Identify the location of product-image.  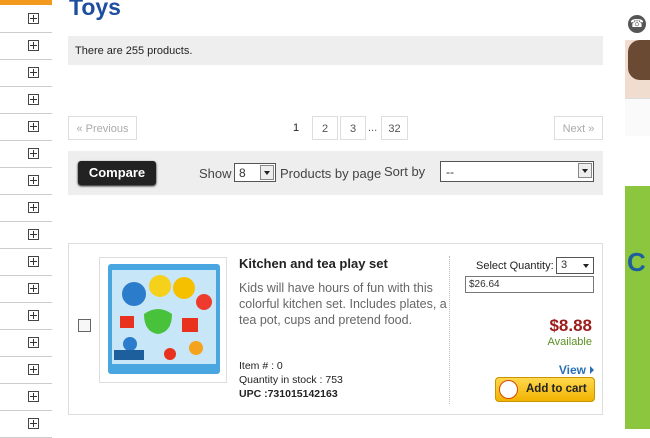
(163, 320).